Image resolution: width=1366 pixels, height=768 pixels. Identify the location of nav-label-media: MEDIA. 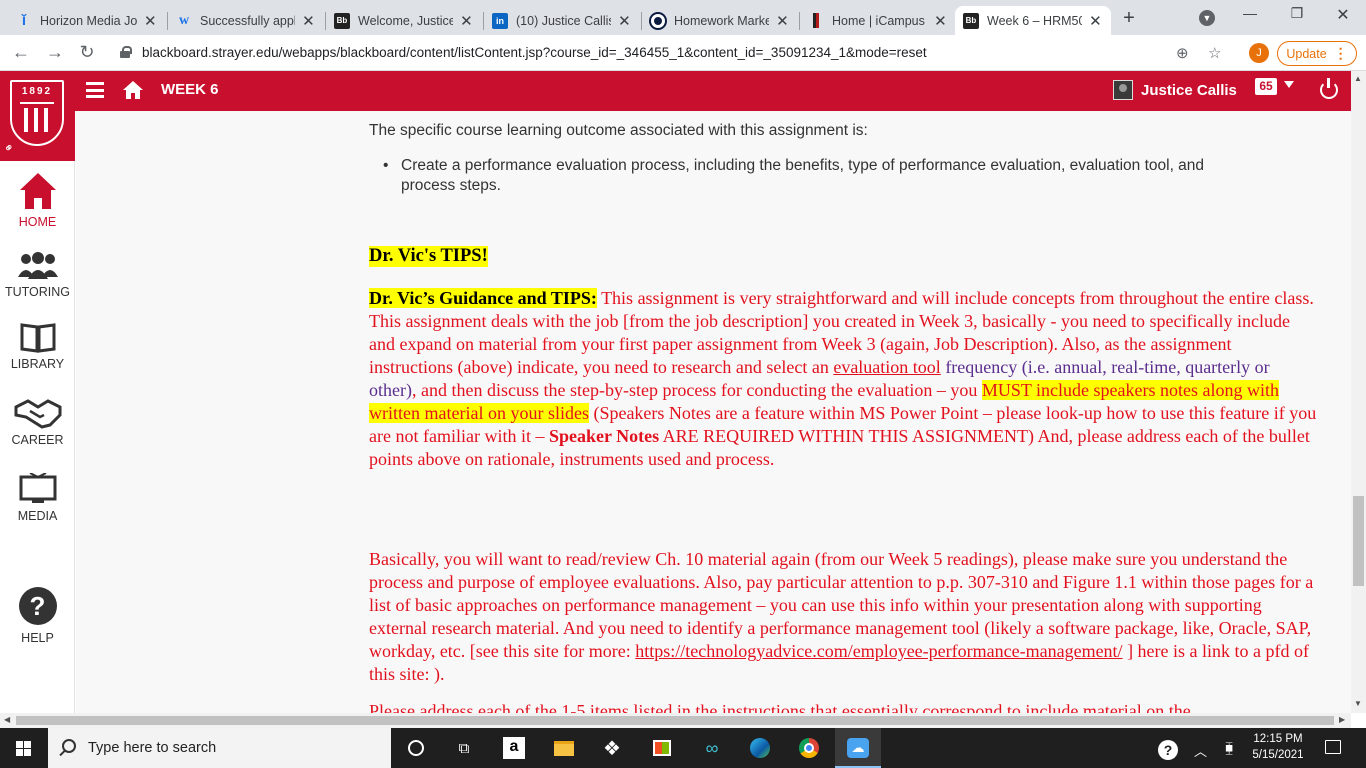
(37, 516).